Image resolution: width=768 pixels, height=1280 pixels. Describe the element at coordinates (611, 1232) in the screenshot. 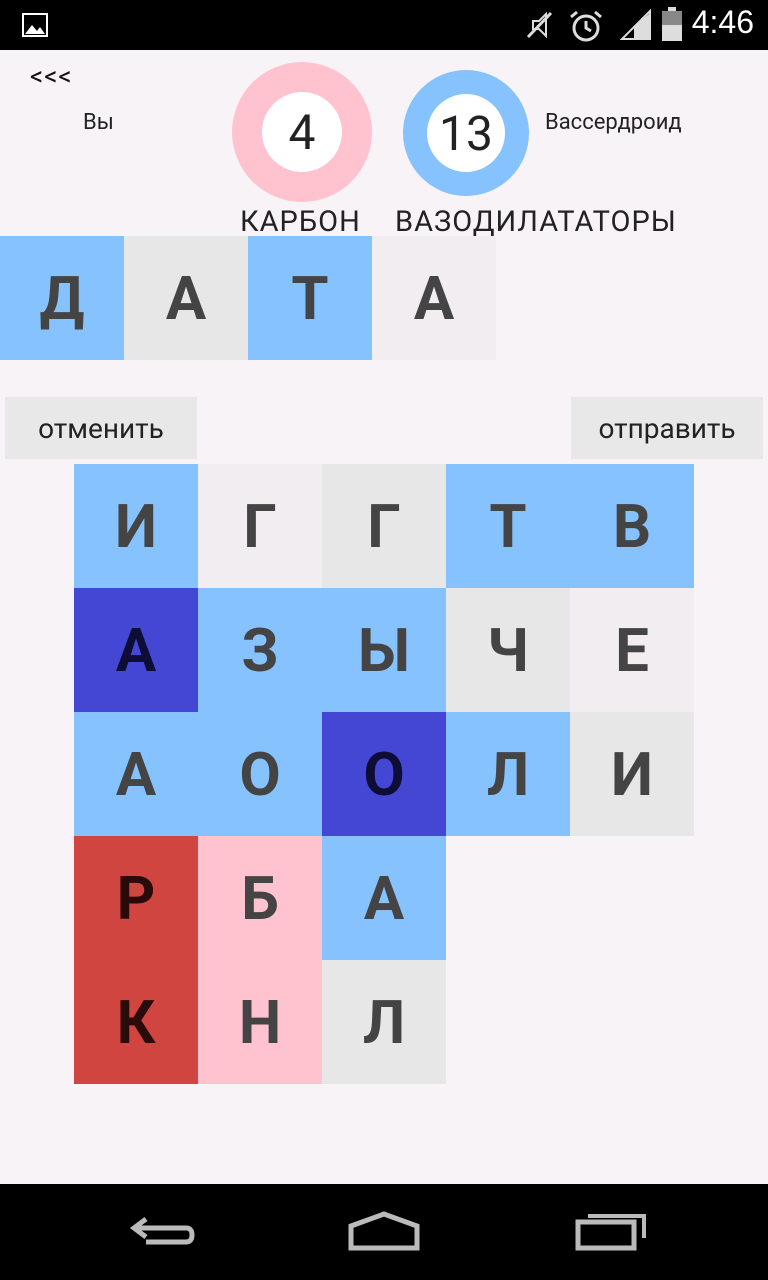

I see `recents-icon` at that location.